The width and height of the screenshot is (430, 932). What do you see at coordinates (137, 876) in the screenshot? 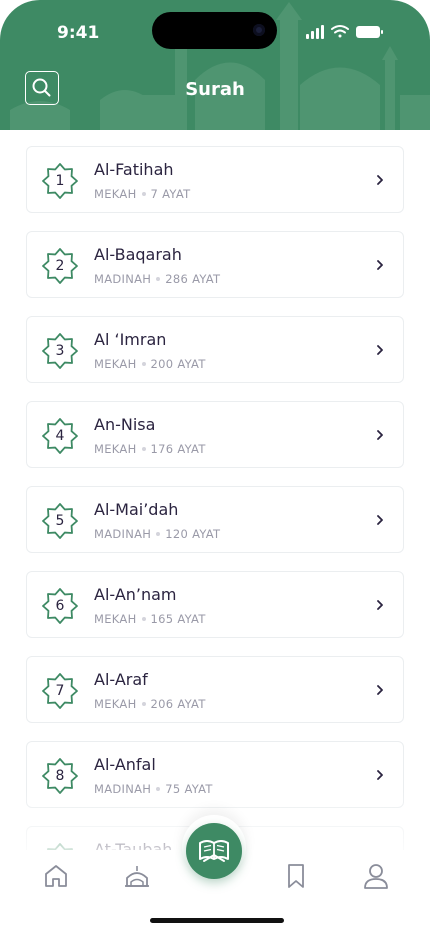
I see `mosque-icon` at bounding box center [137, 876].